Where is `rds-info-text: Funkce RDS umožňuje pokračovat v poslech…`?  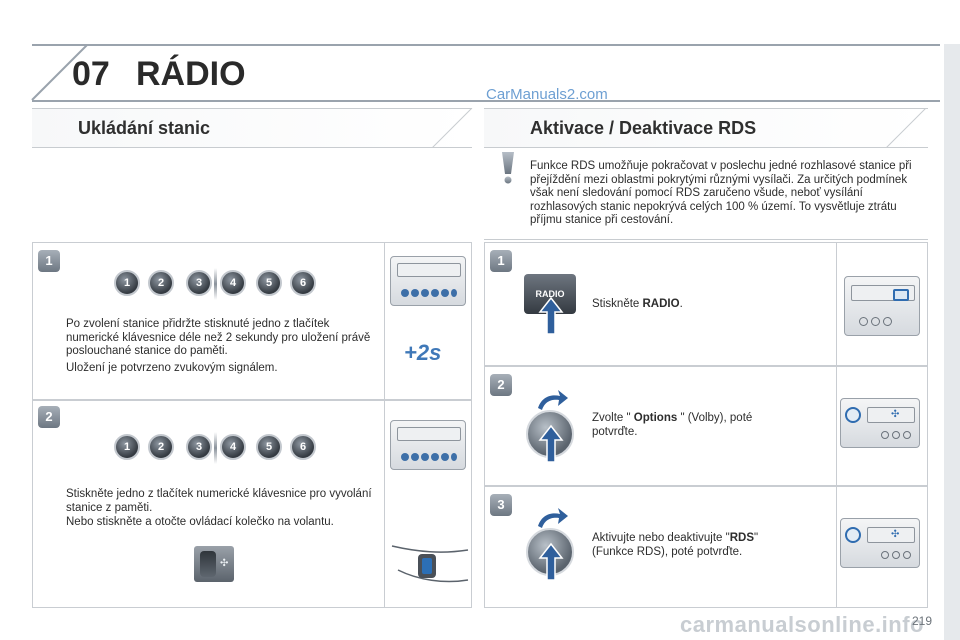
rds-info-text: Funkce RDS umožňuje pokračovat v poslech… is located at coordinates (721, 193).